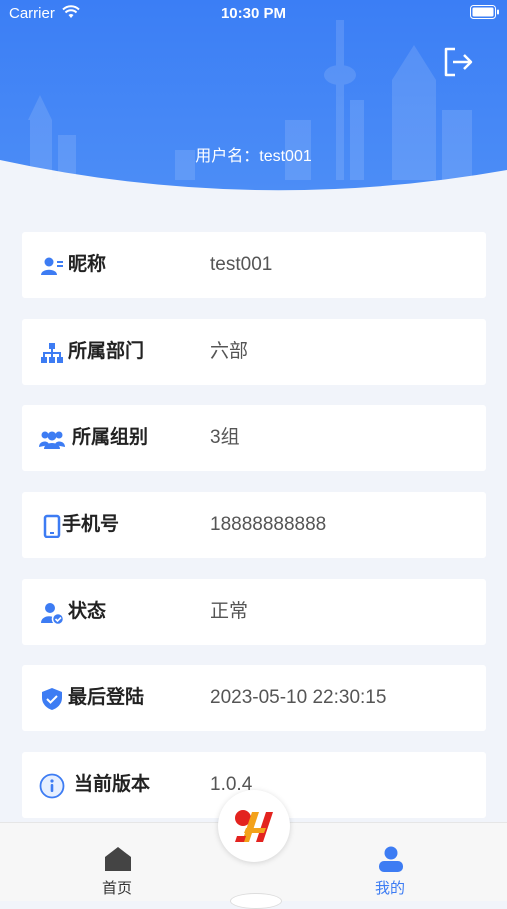 The width and height of the screenshot is (507, 909). Describe the element at coordinates (225, 437) in the screenshot. I see `row-value: 3组` at that location.